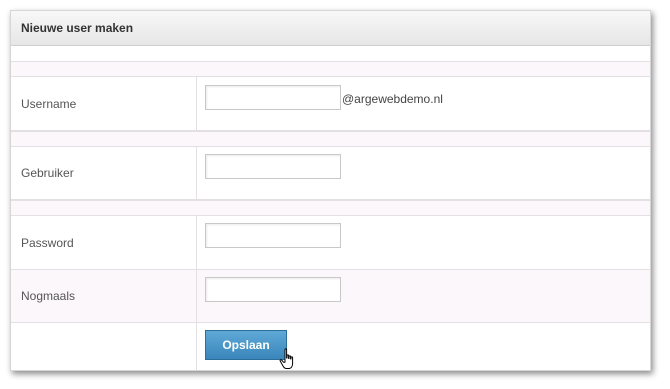  What do you see at coordinates (273, 289) in the screenshot?
I see `nogmaals-input` at bounding box center [273, 289].